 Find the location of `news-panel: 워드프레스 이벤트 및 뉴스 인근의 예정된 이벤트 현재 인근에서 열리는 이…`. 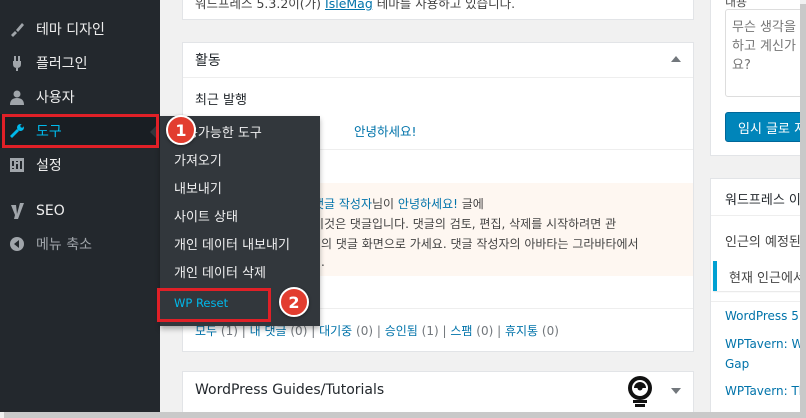

news-panel: 워드프레스 이벤트 및 뉴스 인근의 예정된 이벤트 현재 인근에서 열리는 이… is located at coordinates (755, 295).